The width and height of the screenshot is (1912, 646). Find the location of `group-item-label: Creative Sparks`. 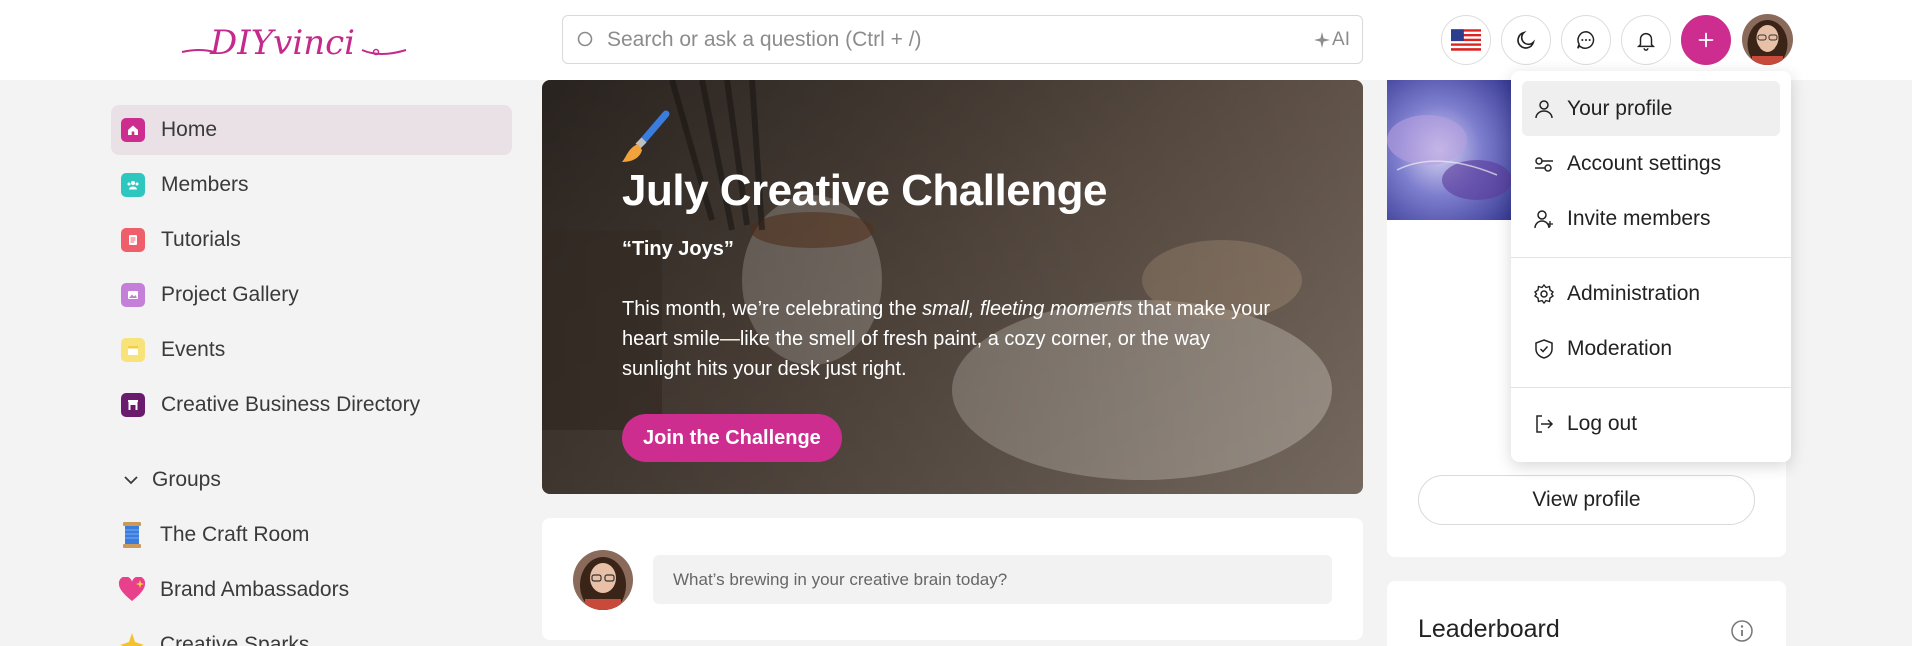

group-item-label: Creative Sparks is located at coordinates (235, 639).